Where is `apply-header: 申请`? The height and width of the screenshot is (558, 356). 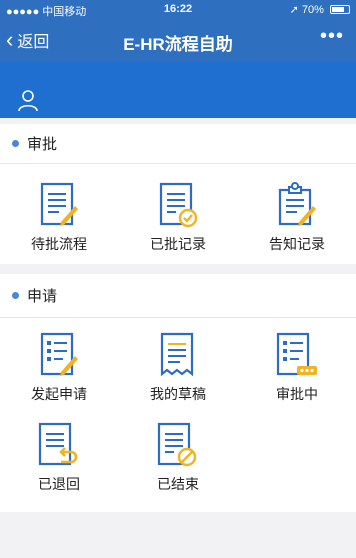 apply-header: 申请 is located at coordinates (178, 296).